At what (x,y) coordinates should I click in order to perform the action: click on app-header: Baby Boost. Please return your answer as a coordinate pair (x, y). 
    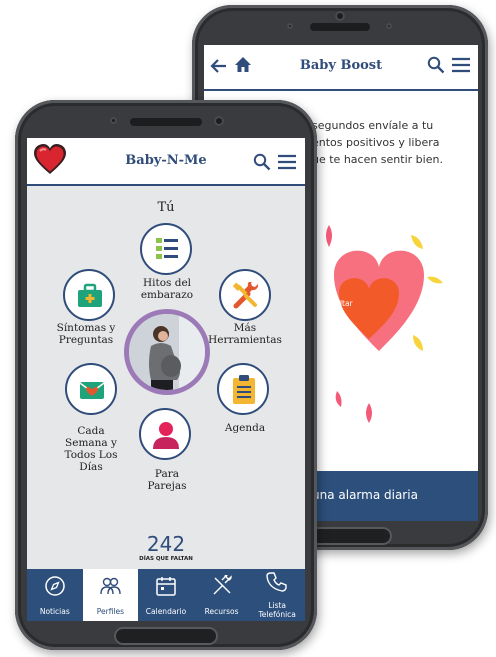
    Looking at the image, I should click on (341, 68).